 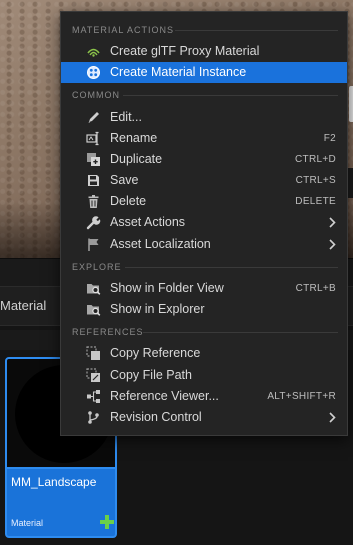 I want to click on menu-item-label: Asset Localization, so click(x=160, y=244).